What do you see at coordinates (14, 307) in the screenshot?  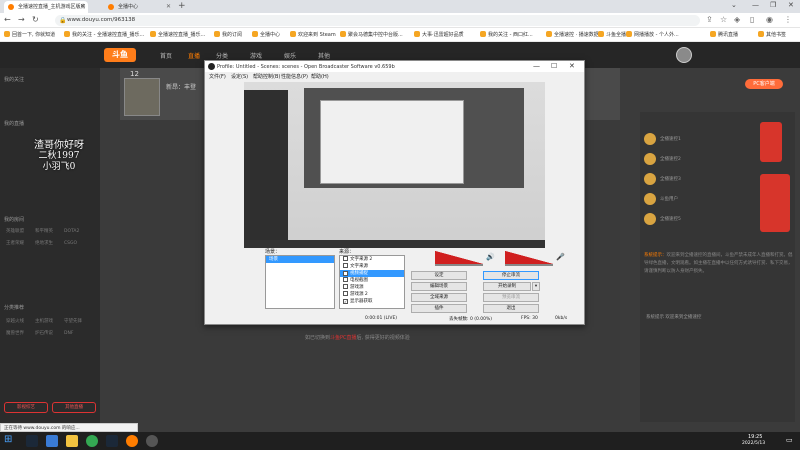 I see `sidebar-section: 分类推荐` at bounding box center [14, 307].